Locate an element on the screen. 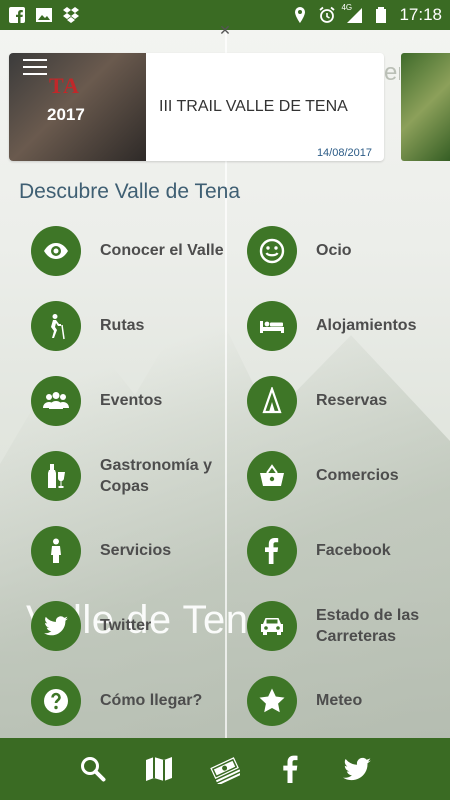 The width and height of the screenshot is (450, 800). menu-item-carreteras: Estado de las Carreteras is located at coordinates (328, 625).